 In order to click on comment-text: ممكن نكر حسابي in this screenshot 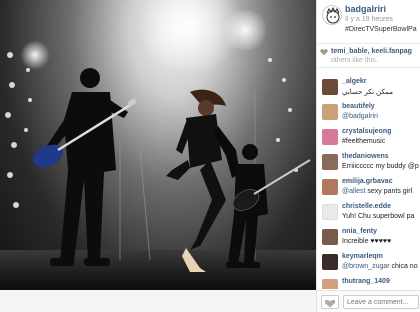, I will do `click(368, 92)`.